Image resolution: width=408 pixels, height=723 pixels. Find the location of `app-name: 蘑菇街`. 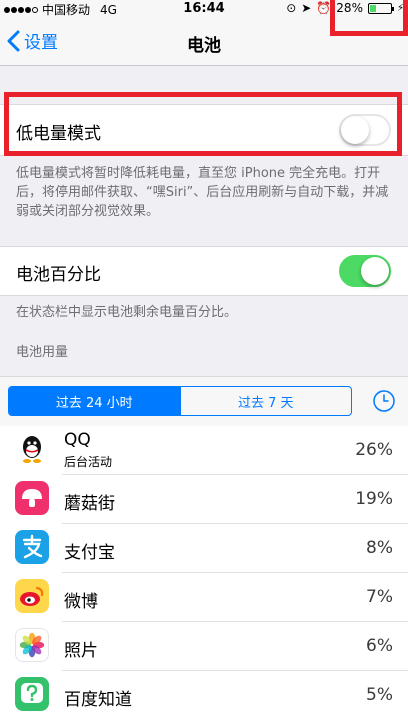

app-name: 蘑菇街 is located at coordinates (89, 504).